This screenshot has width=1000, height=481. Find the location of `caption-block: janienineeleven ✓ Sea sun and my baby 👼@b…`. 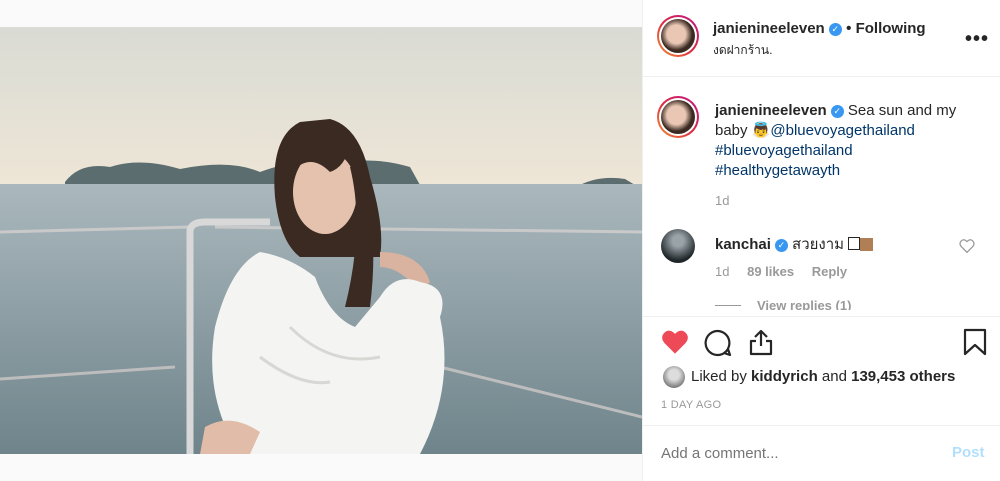

caption-block: janienineeleven ✓ Sea sun and my baby 👼@b… is located at coordinates (821, 161).